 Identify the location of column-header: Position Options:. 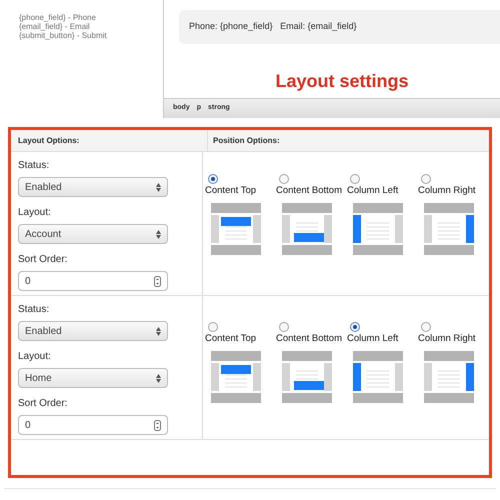
(246, 140).